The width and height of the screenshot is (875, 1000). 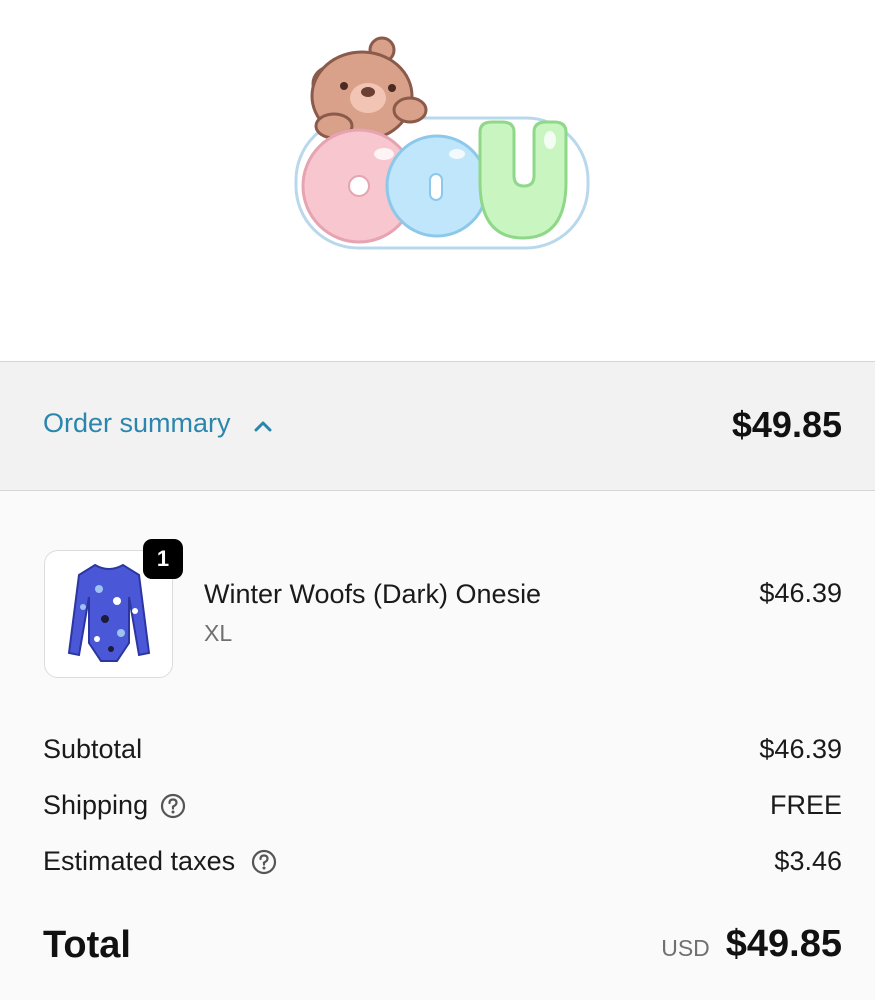 I want to click on total-label: Total, so click(x=87, y=945).